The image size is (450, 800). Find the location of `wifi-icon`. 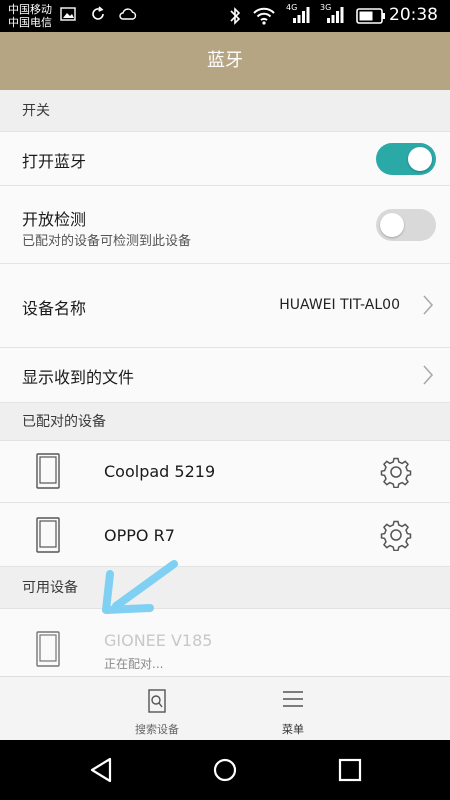

wifi-icon is located at coordinates (264, 18).